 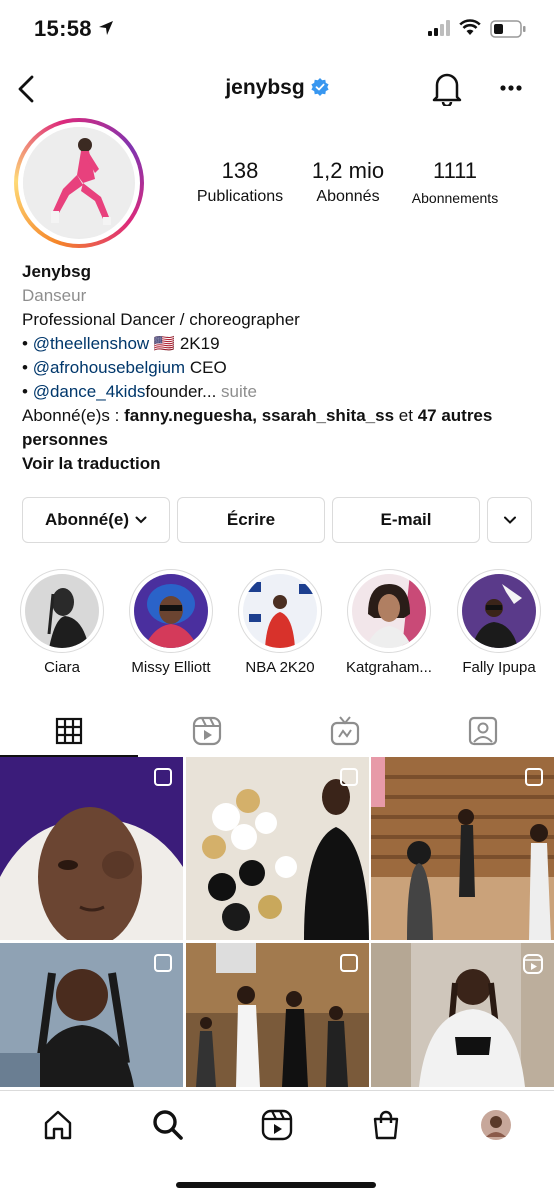 I want to click on bio-line-4: • @dance_4kidsfounder... suite, so click(x=282, y=392).